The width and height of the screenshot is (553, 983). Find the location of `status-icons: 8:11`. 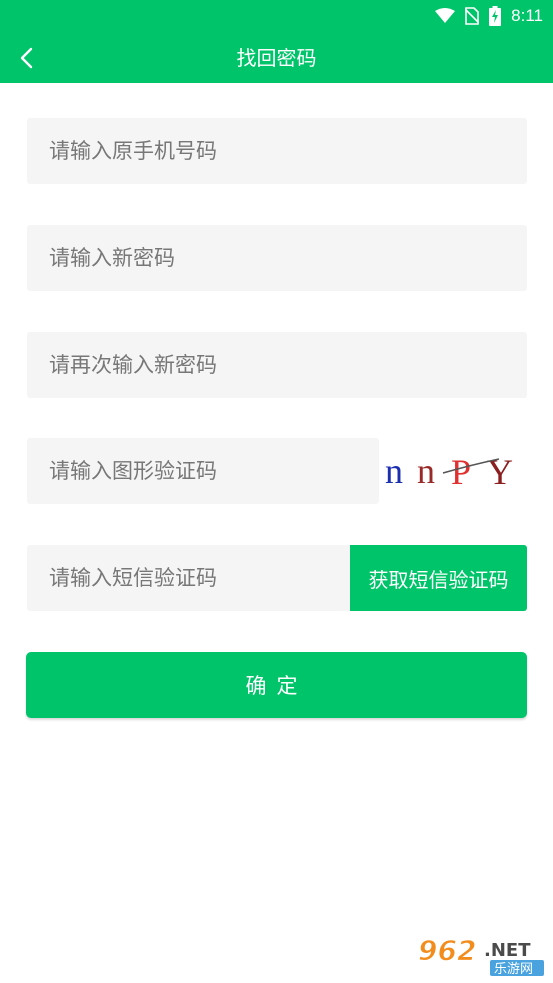

status-icons: 8:11 is located at coordinates (489, 16).